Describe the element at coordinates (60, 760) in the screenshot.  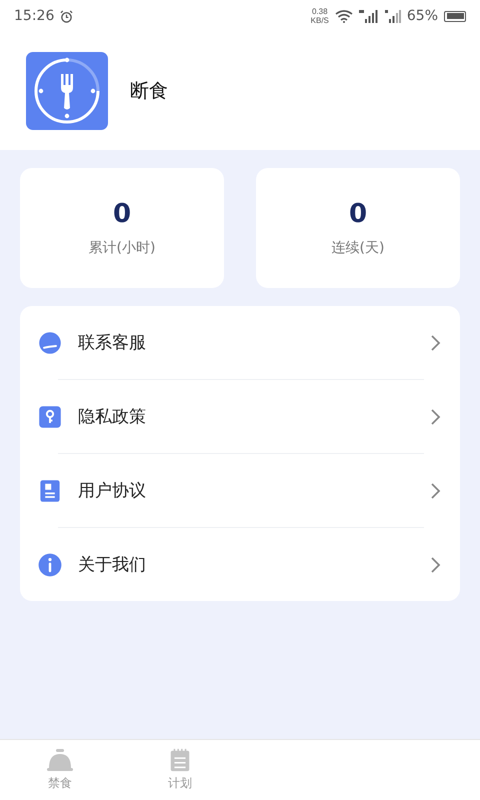
I see `dish-cover-icon` at that location.